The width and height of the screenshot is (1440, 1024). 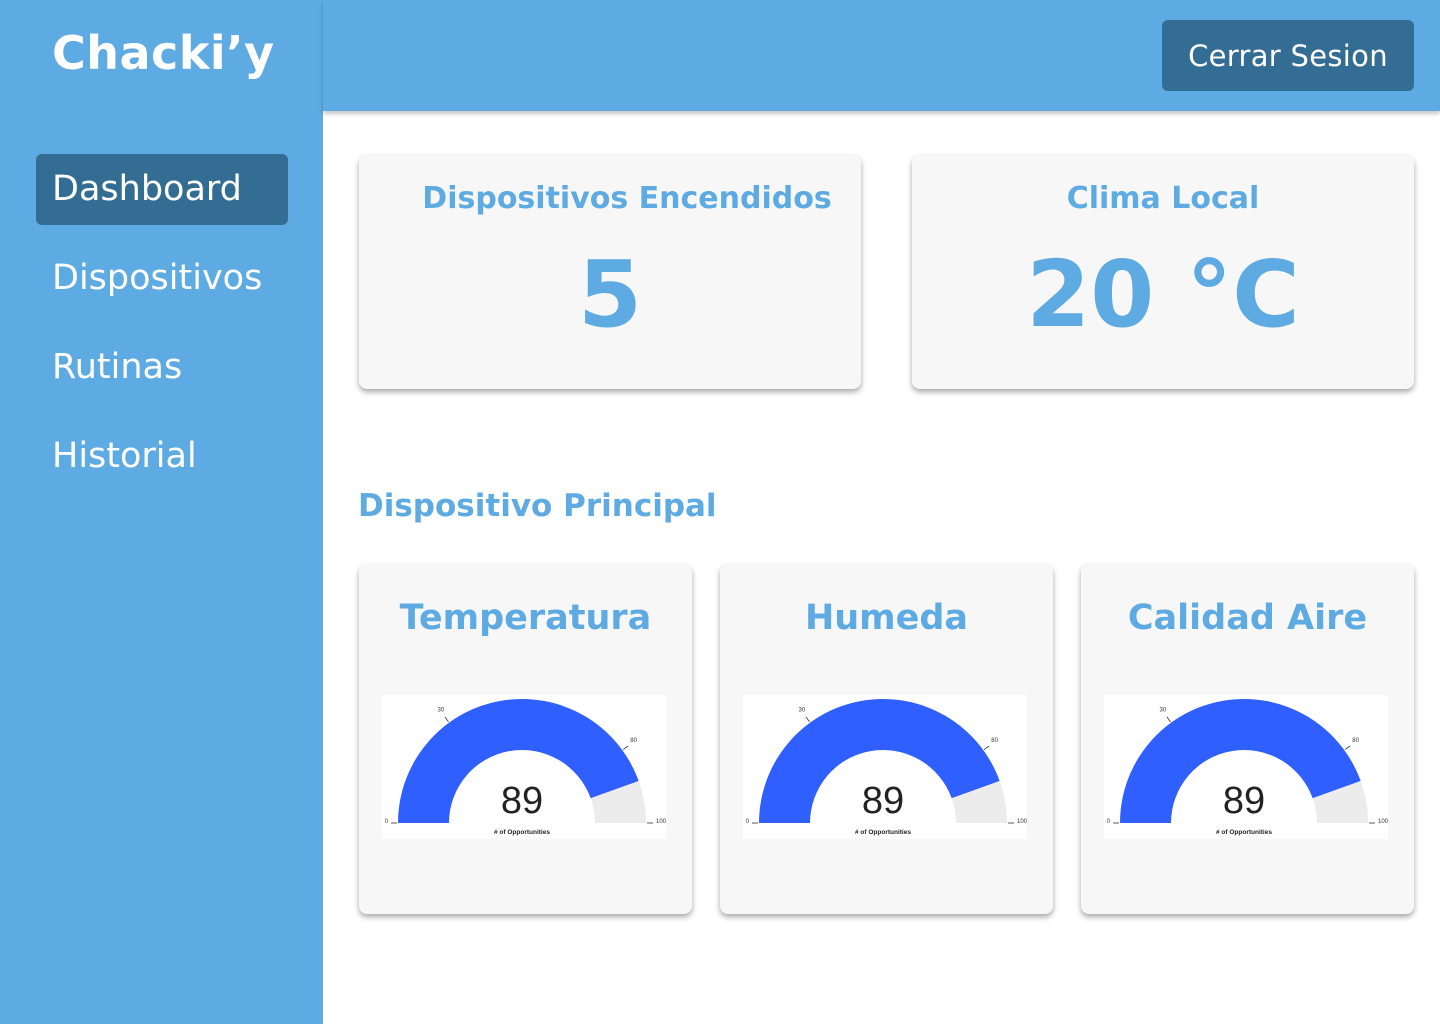 What do you see at coordinates (162, 189) in the screenshot?
I see `sidebar-item-dashboard: Dashboard` at bounding box center [162, 189].